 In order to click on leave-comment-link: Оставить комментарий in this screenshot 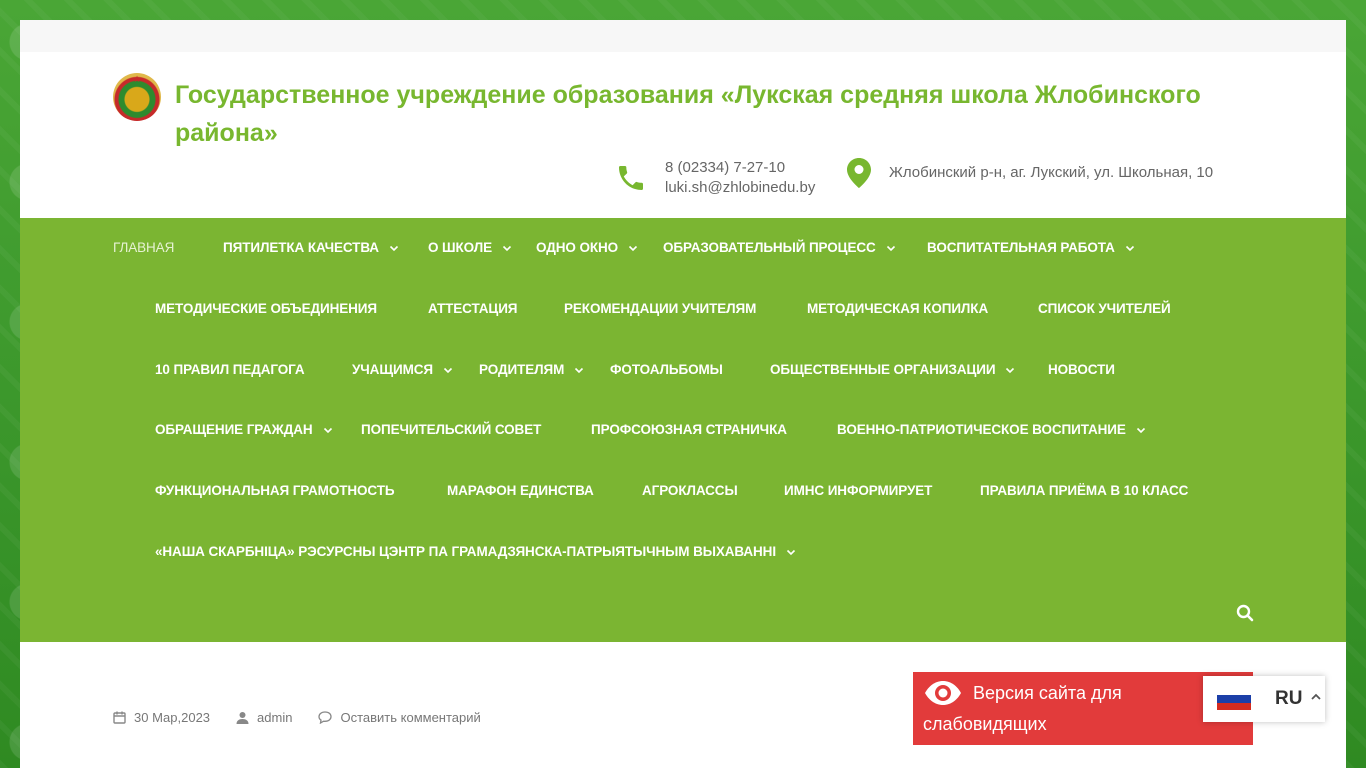, I will do `click(410, 717)`.